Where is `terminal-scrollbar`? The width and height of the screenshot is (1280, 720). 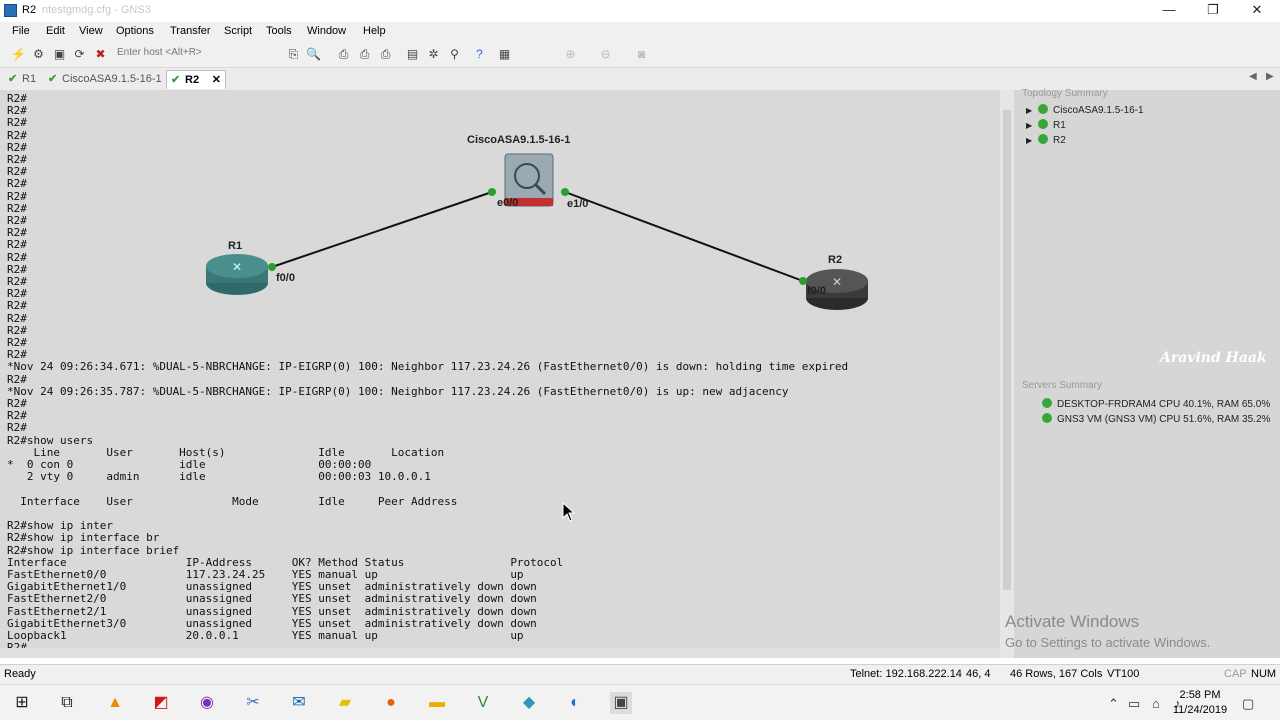
terminal-scrollbar is located at coordinates (1007, 374).